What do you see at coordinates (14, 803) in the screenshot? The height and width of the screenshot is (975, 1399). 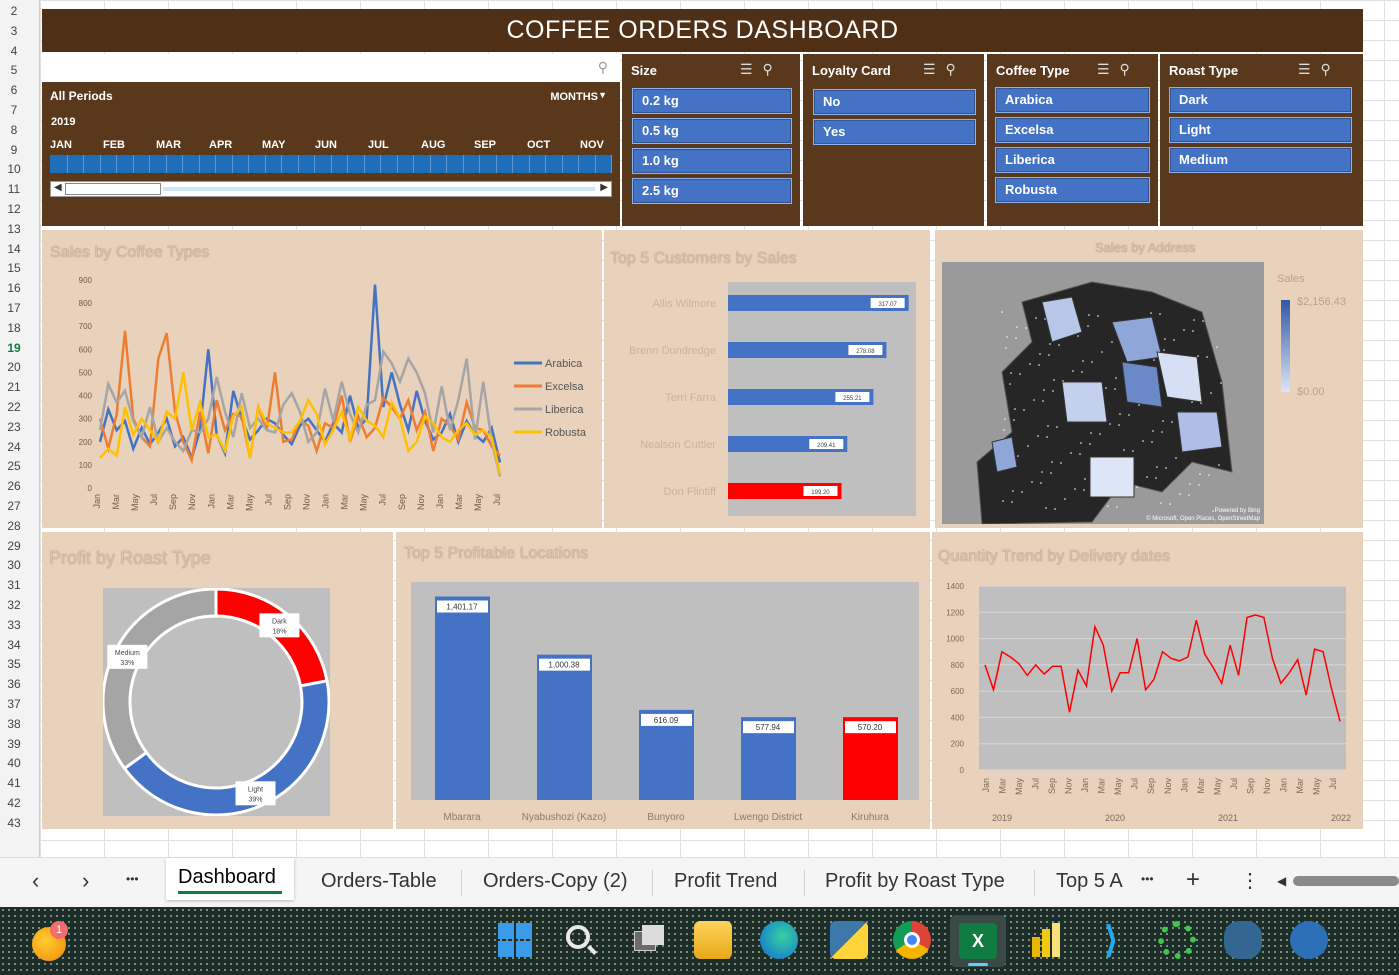 I see `row-number: 42` at bounding box center [14, 803].